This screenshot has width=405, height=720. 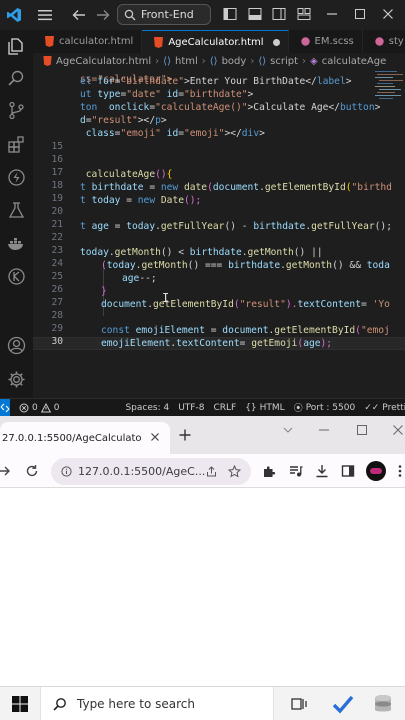 What do you see at coordinates (157, 703) in the screenshot?
I see `taskbar-search-box: Type here to search` at bounding box center [157, 703].